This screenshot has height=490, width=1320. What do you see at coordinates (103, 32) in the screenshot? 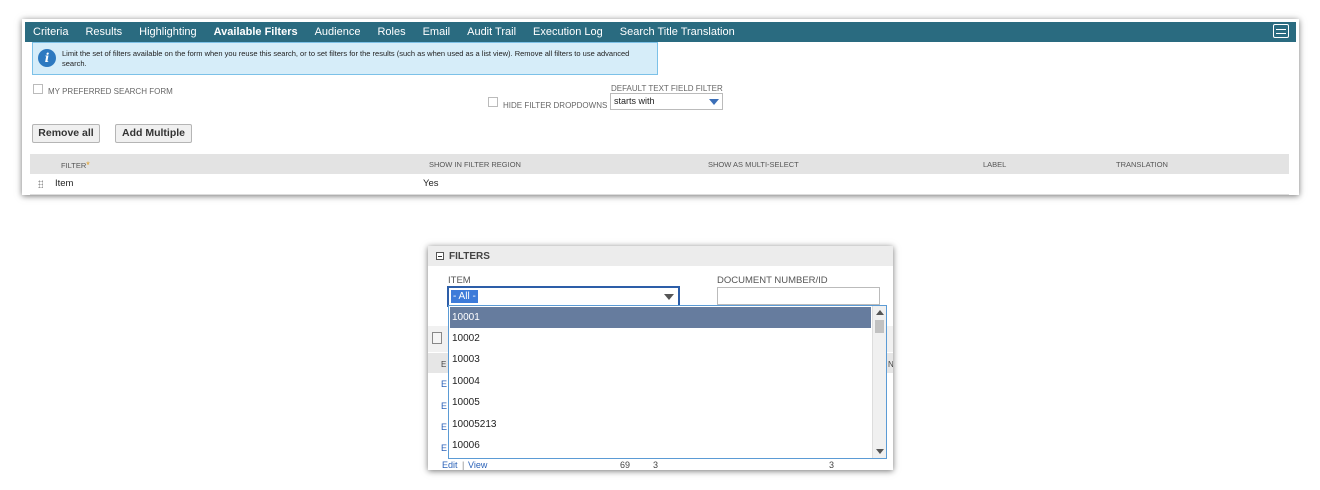
I see `tab-results: Results` at bounding box center [103, 32].